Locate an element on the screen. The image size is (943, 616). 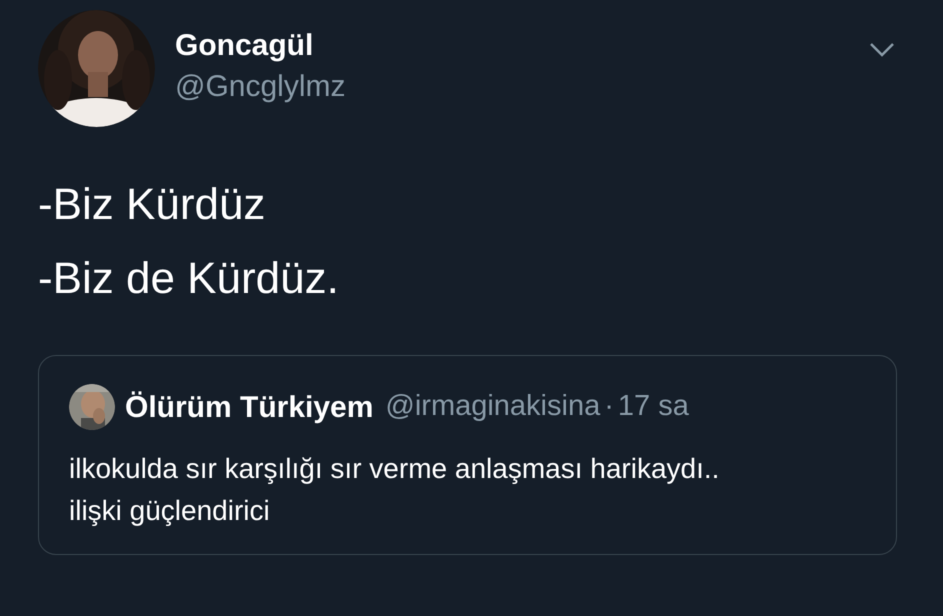
quoted-author-handle: @irmaginakisina is located at coordinates (492, 406).